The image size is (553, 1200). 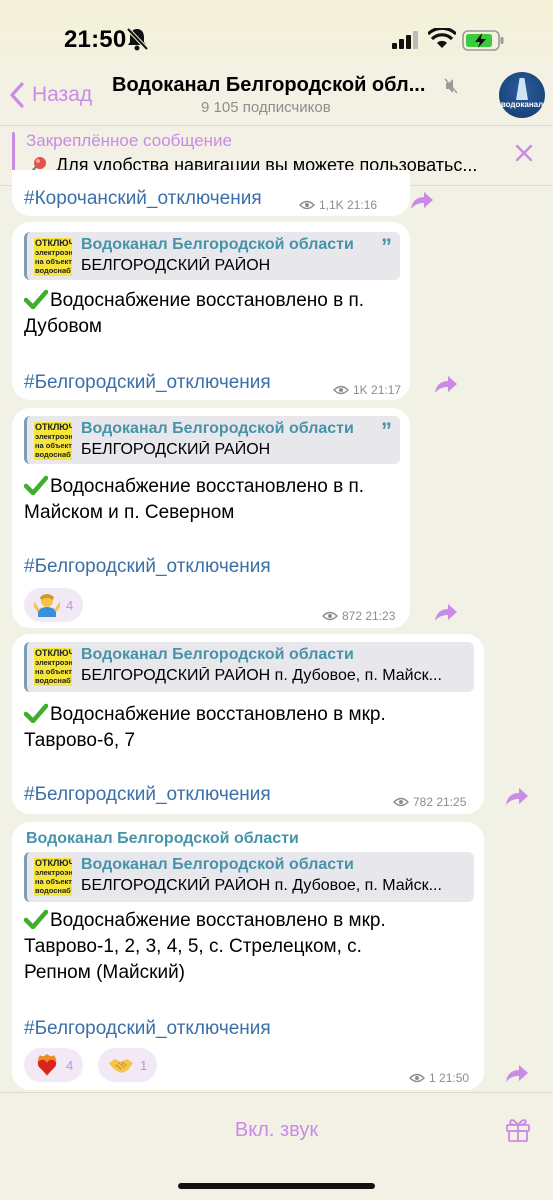 What do you see at coordinates (386, 390) in the screenshot?
I see `message-time: 21:17` at bounding box center [386, 390].